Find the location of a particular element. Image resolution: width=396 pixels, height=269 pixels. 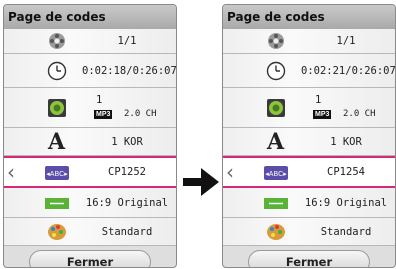

code-page-row: ‹ ◂ABC▸ CP1254 is located at coordinates (309, 172).